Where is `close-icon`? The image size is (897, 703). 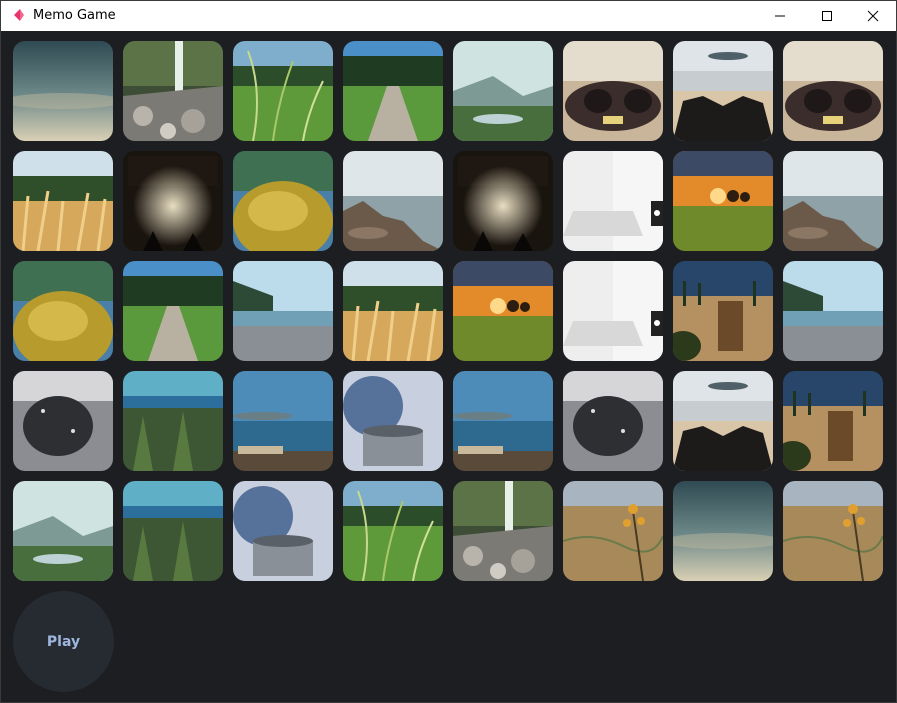 close-icon is located at coordinates (873, 16).